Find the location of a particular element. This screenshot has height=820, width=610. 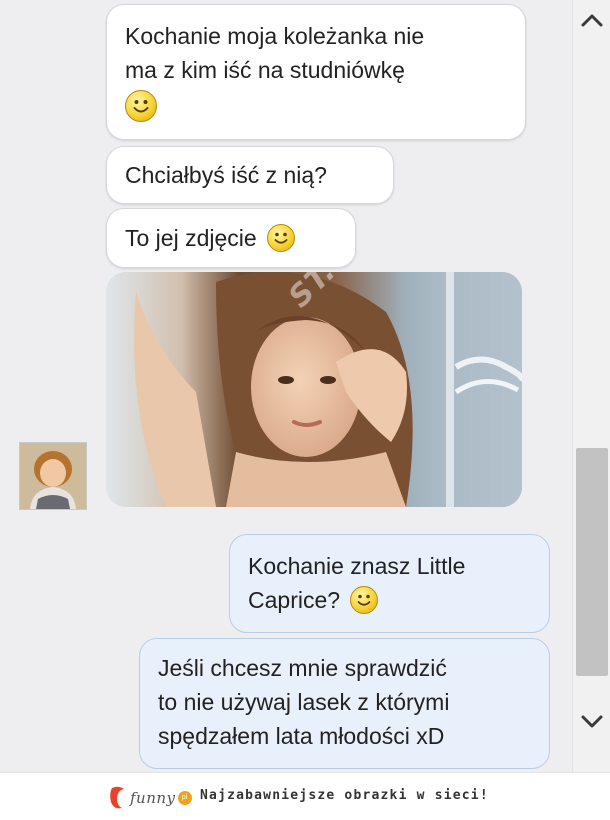

message-text: spędzałem lata młodości xD is located at coordinates (301, 736).